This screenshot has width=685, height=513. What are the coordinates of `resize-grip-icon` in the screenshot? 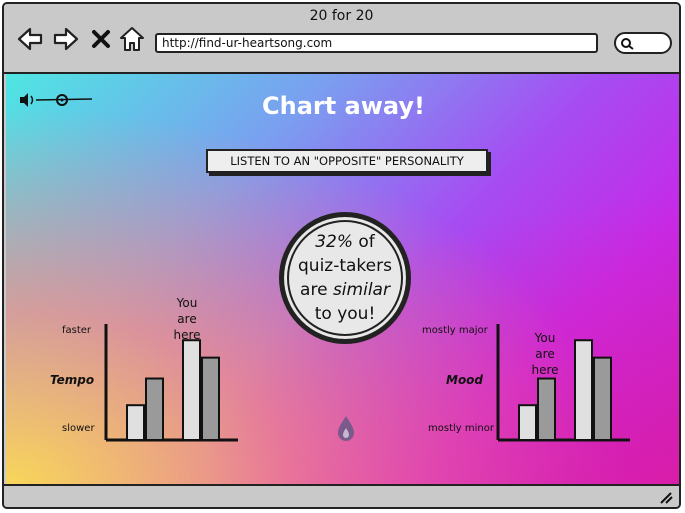 It's located at (666, 497).